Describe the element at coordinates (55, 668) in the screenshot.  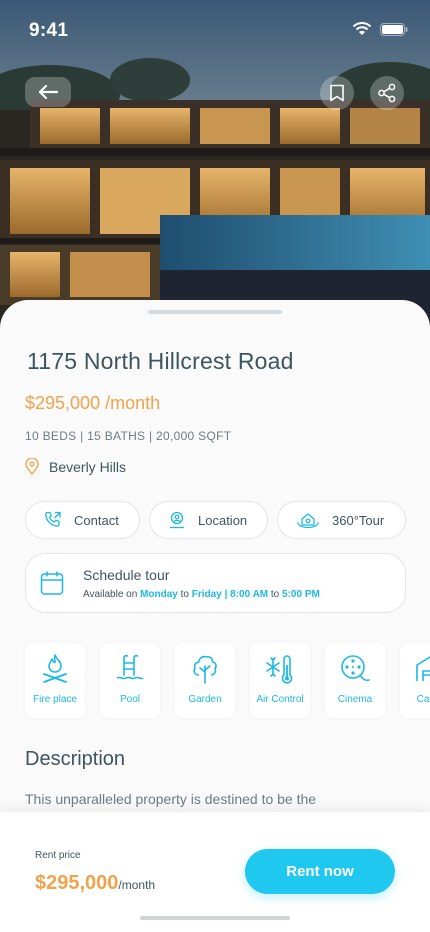
I see `fireplace-icon` at that location.